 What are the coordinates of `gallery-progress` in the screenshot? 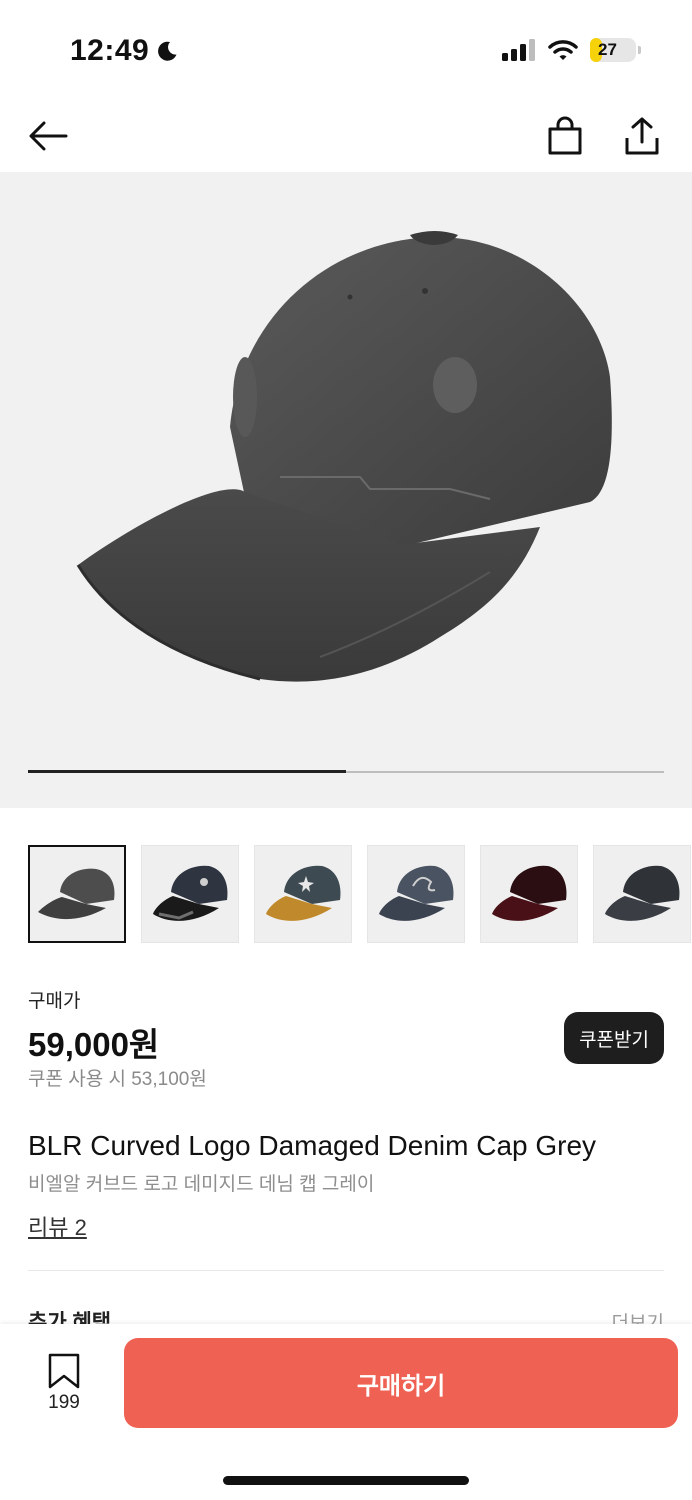 It's located at (346, 771).